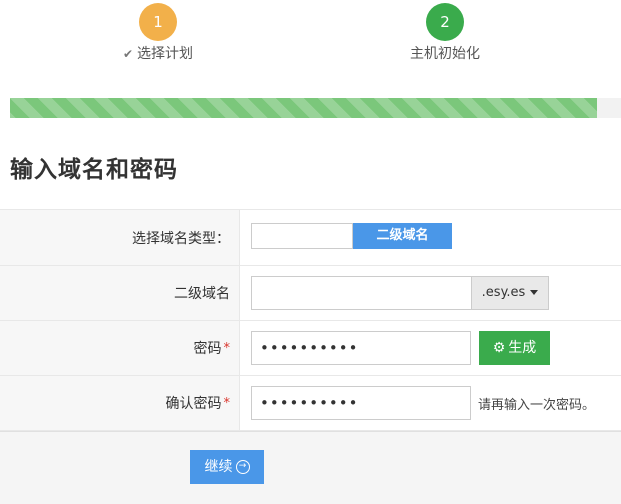  What do you see at coordinates (310, 467) in the screenshot?
I see `form-footer: 继续 →` at bounding box center [310, 467].